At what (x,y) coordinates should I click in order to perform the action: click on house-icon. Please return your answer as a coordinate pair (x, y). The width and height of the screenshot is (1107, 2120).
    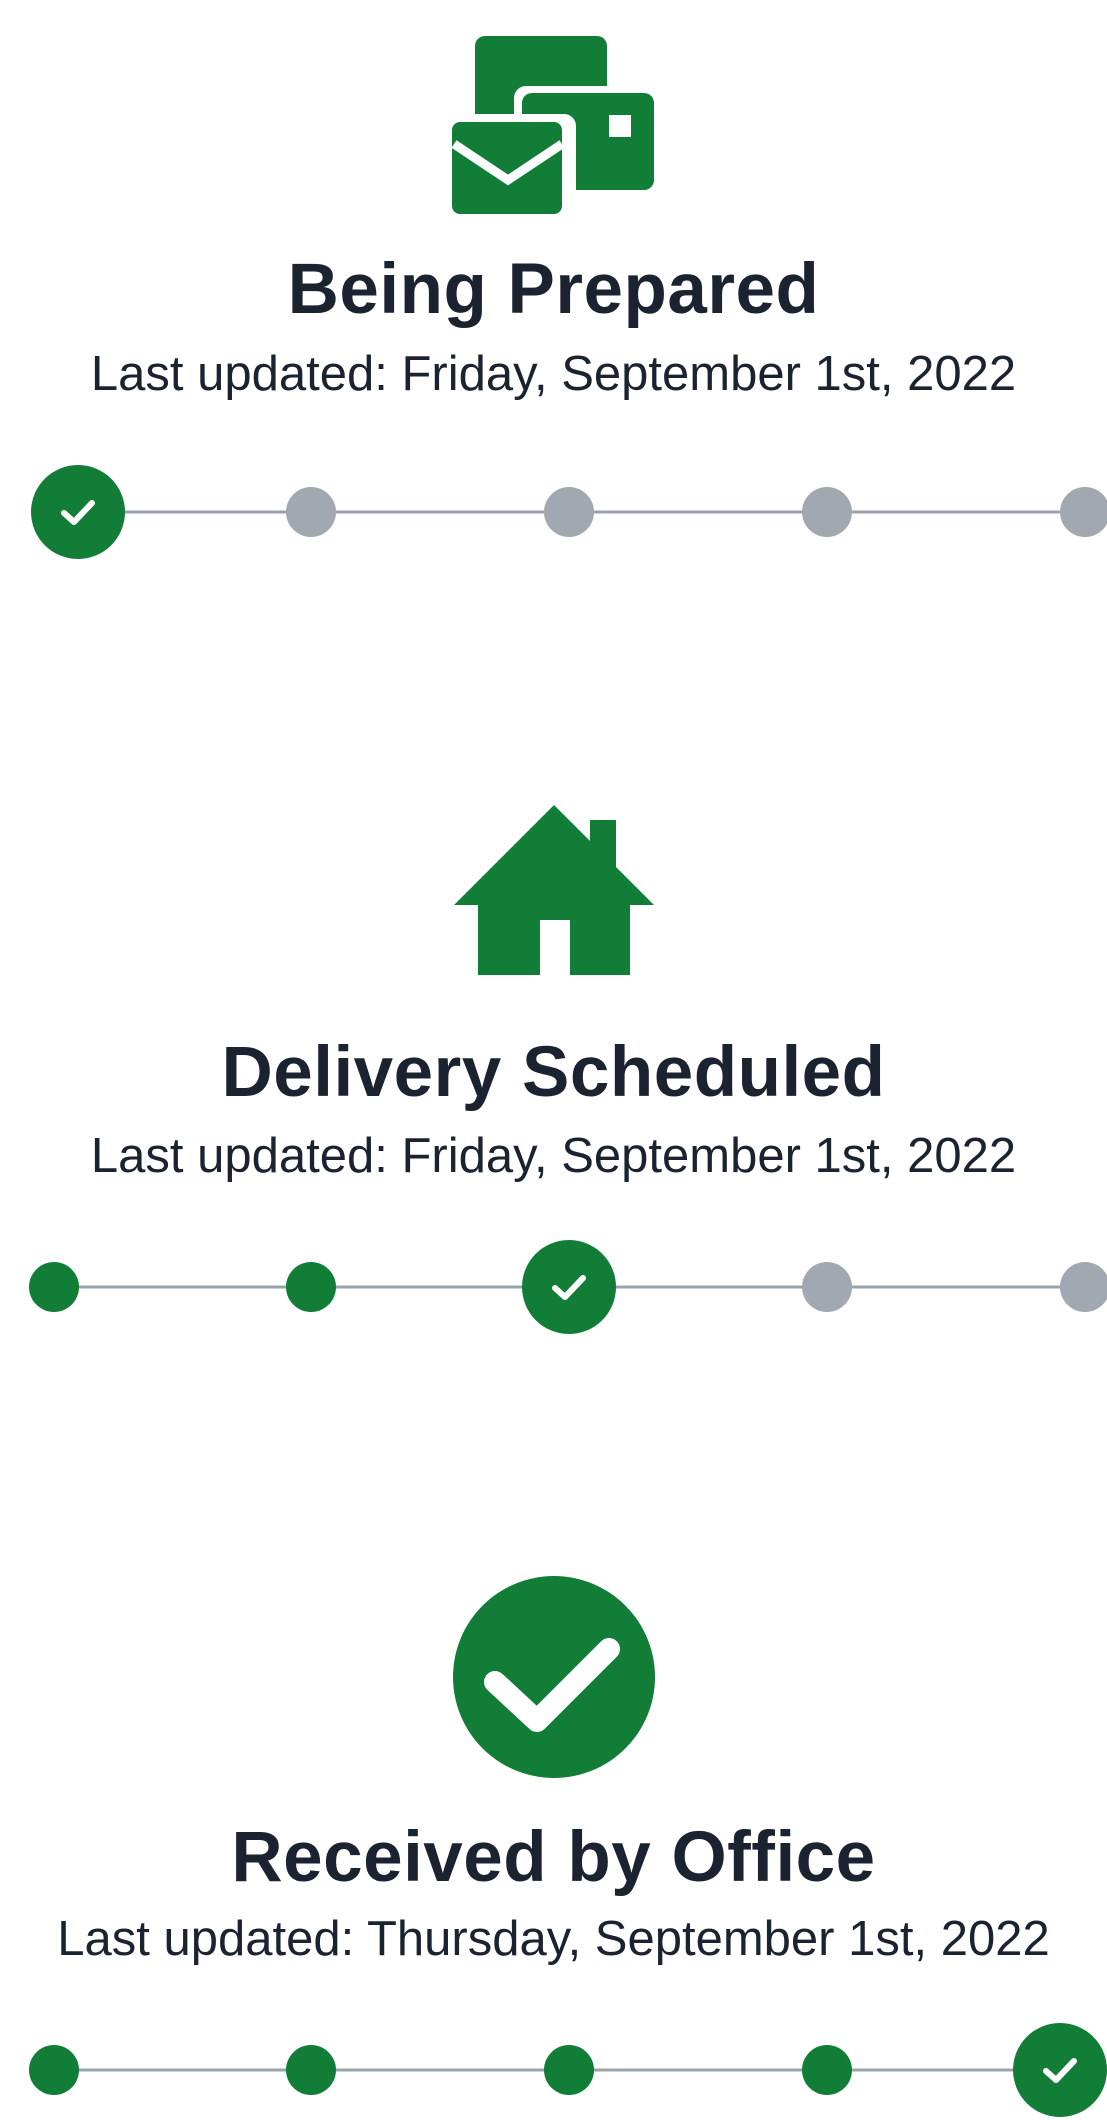
    Looking at the image, I should click on (553, 890).